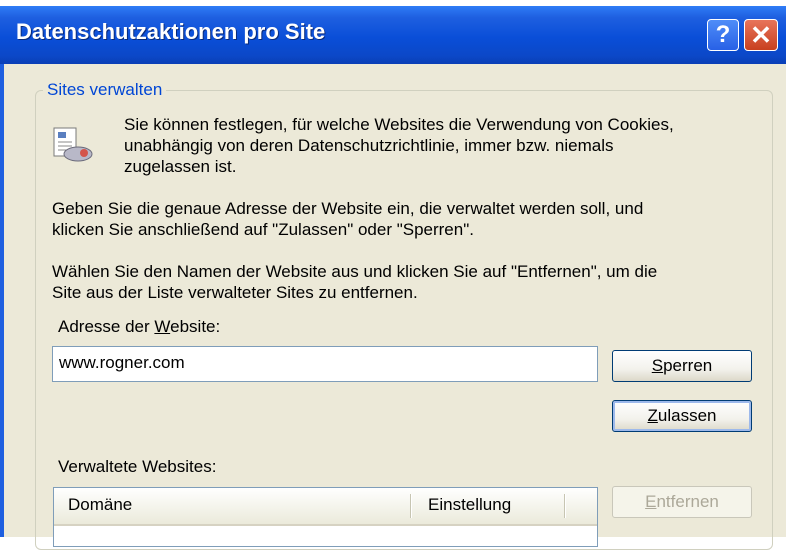  Describe the element at coordinates (682, 366) in the screenshot. I see `block-button: Sperren` at that location.